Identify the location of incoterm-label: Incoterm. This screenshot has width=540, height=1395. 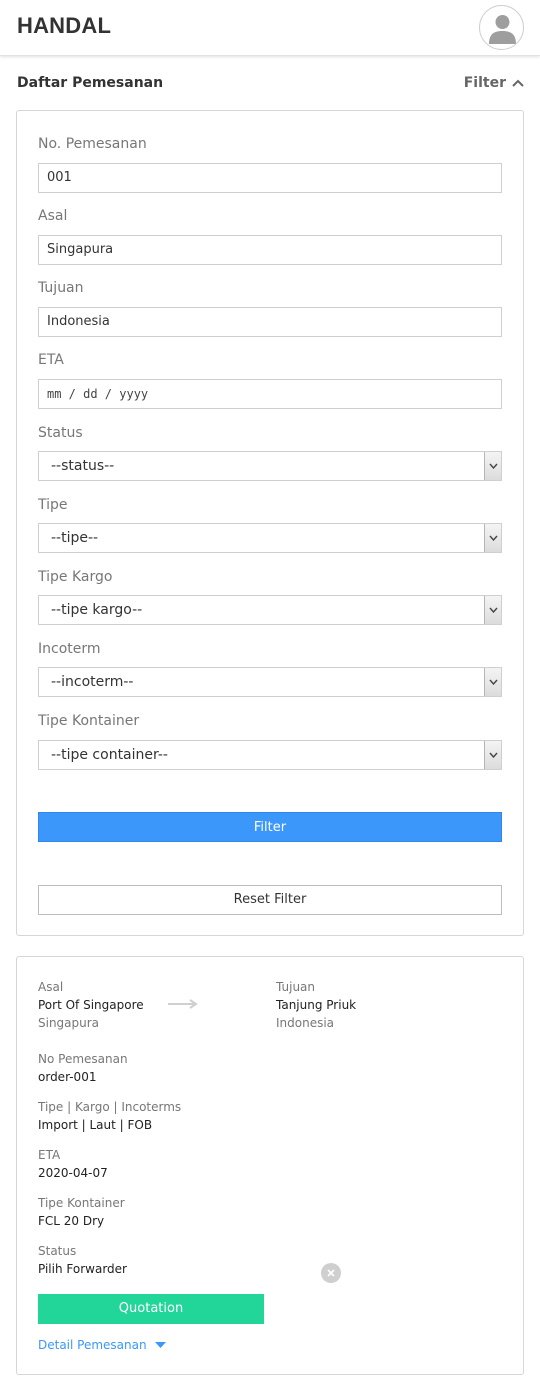
(69, 649).